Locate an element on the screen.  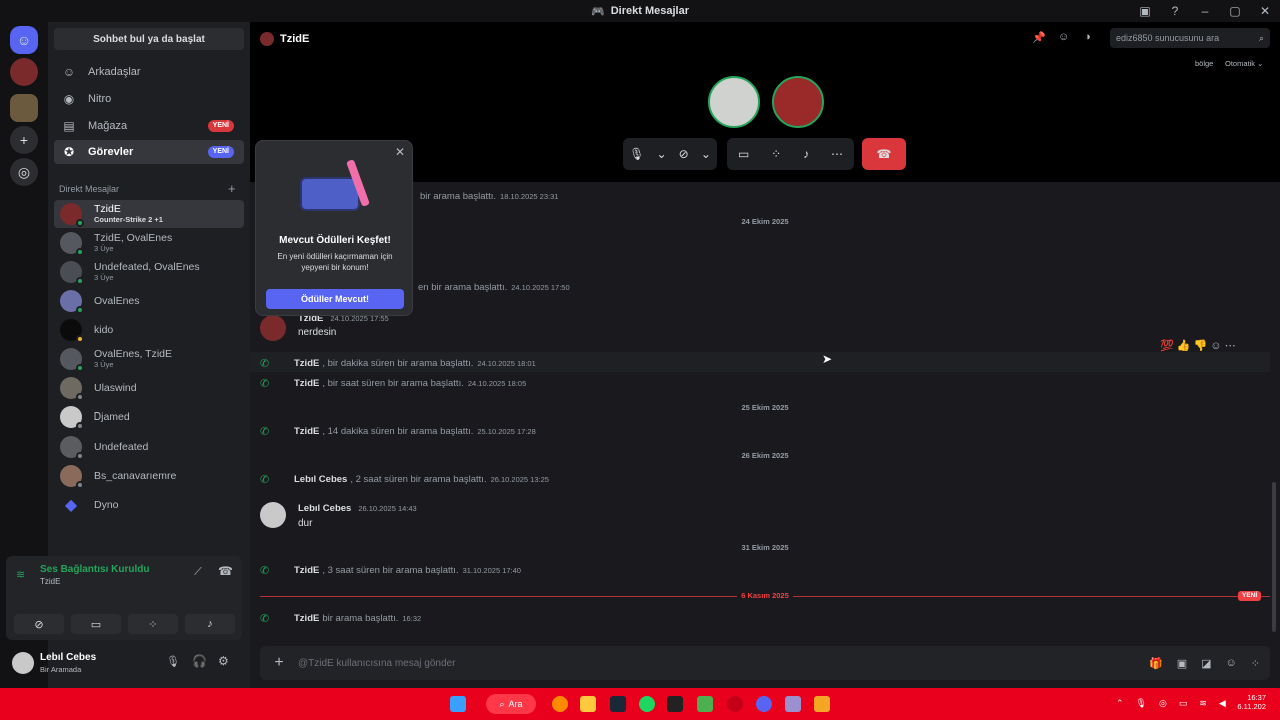
sticker-icon: ◪ is located at coordinates (1206, 663).